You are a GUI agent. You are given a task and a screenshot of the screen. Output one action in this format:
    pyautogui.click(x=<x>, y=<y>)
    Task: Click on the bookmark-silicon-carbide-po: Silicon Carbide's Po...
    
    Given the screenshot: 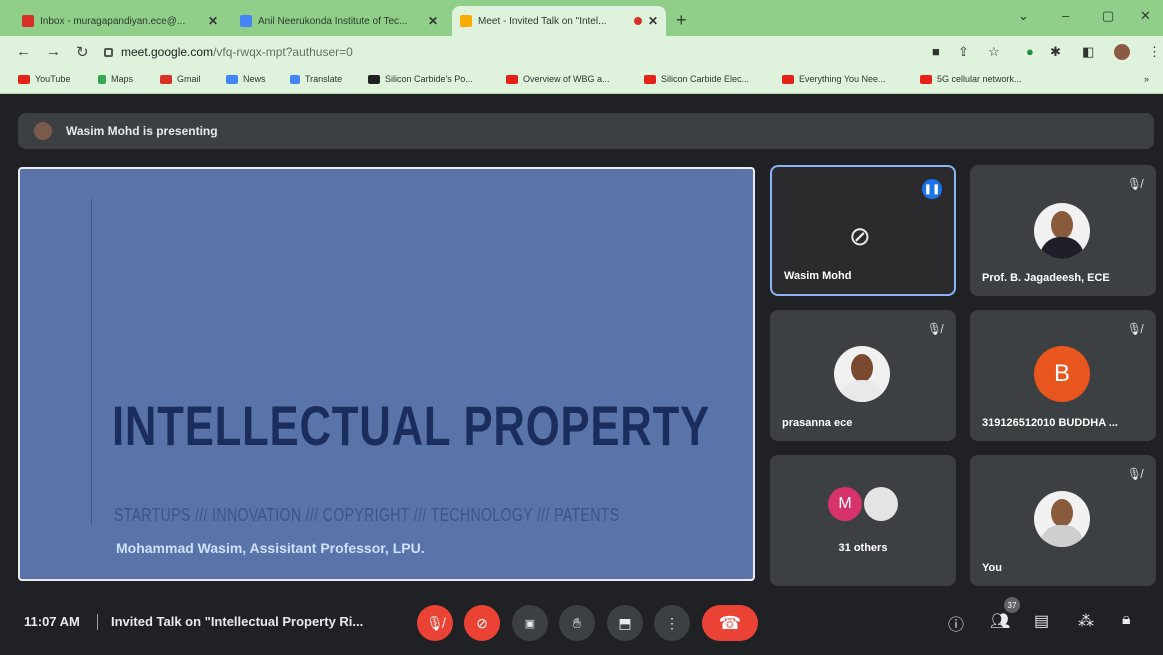 What is the action you would take?
    pyautogui.click(x=420, y=79)
    